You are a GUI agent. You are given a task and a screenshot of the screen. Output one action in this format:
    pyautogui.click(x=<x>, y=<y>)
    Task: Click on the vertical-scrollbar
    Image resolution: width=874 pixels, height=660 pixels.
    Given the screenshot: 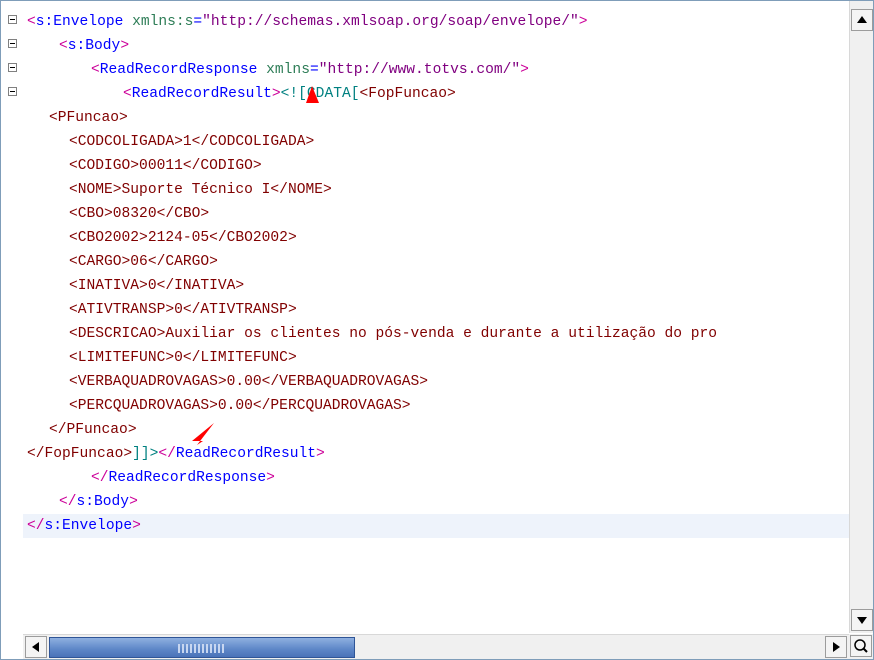 What is the action you would take?
    pyautogui.click(x=861, y=317)
    